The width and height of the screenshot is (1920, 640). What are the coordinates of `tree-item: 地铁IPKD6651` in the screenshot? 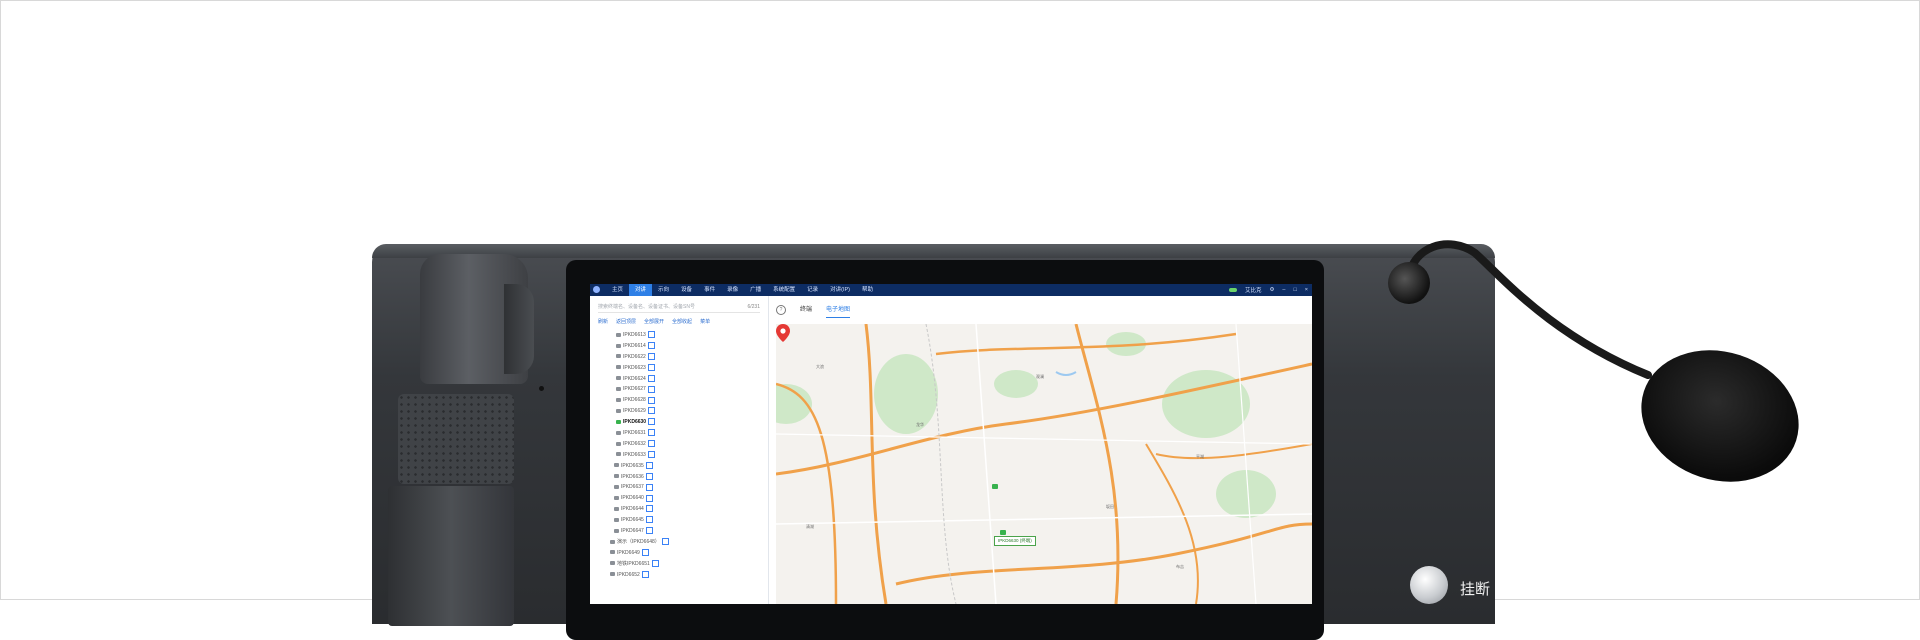 It's located at (682, 564).